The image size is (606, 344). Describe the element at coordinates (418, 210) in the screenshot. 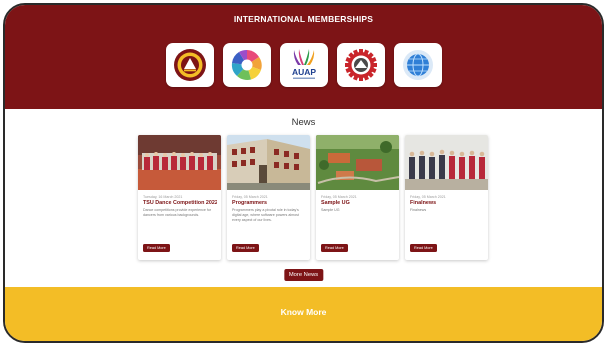

I see `news-description: Finalnews` at that location.